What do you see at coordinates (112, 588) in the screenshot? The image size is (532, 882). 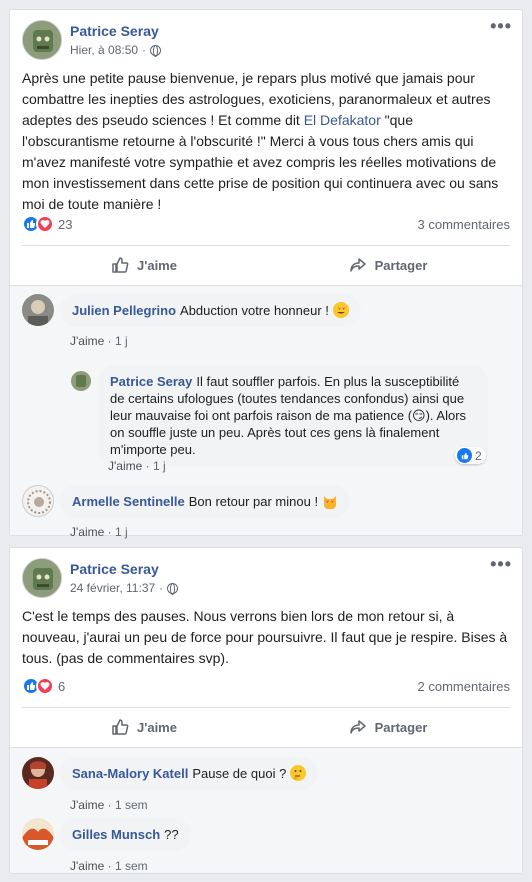 I see `post-time: 24 février, 11:37` at bounding box center [112, 588].